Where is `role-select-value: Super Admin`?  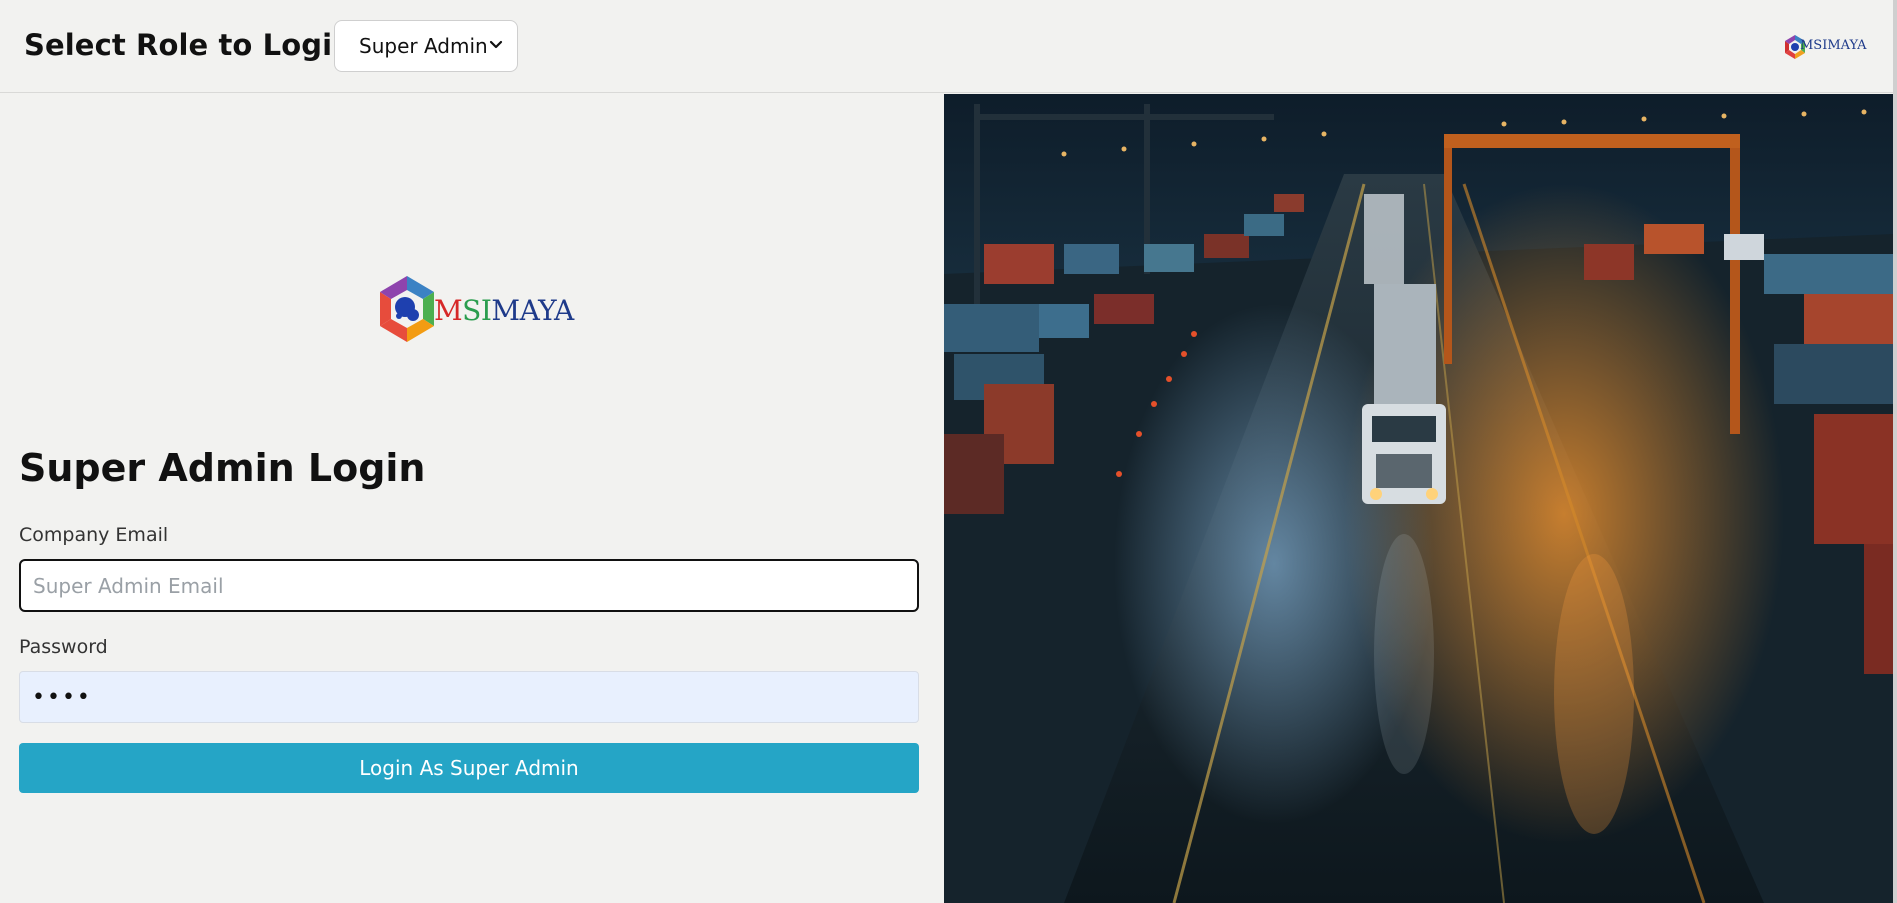 role-select-value: Super Admin is located at coordinates (423, 46).